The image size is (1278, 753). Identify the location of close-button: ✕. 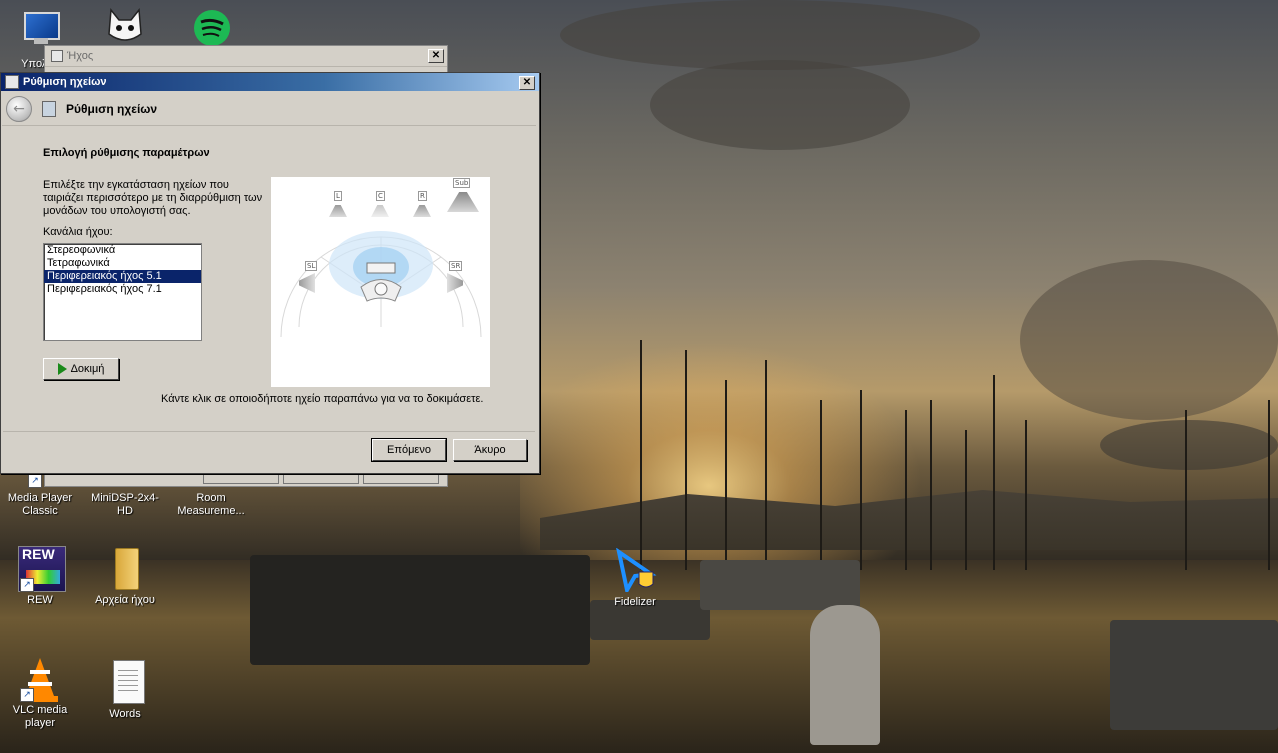
(527, 83).